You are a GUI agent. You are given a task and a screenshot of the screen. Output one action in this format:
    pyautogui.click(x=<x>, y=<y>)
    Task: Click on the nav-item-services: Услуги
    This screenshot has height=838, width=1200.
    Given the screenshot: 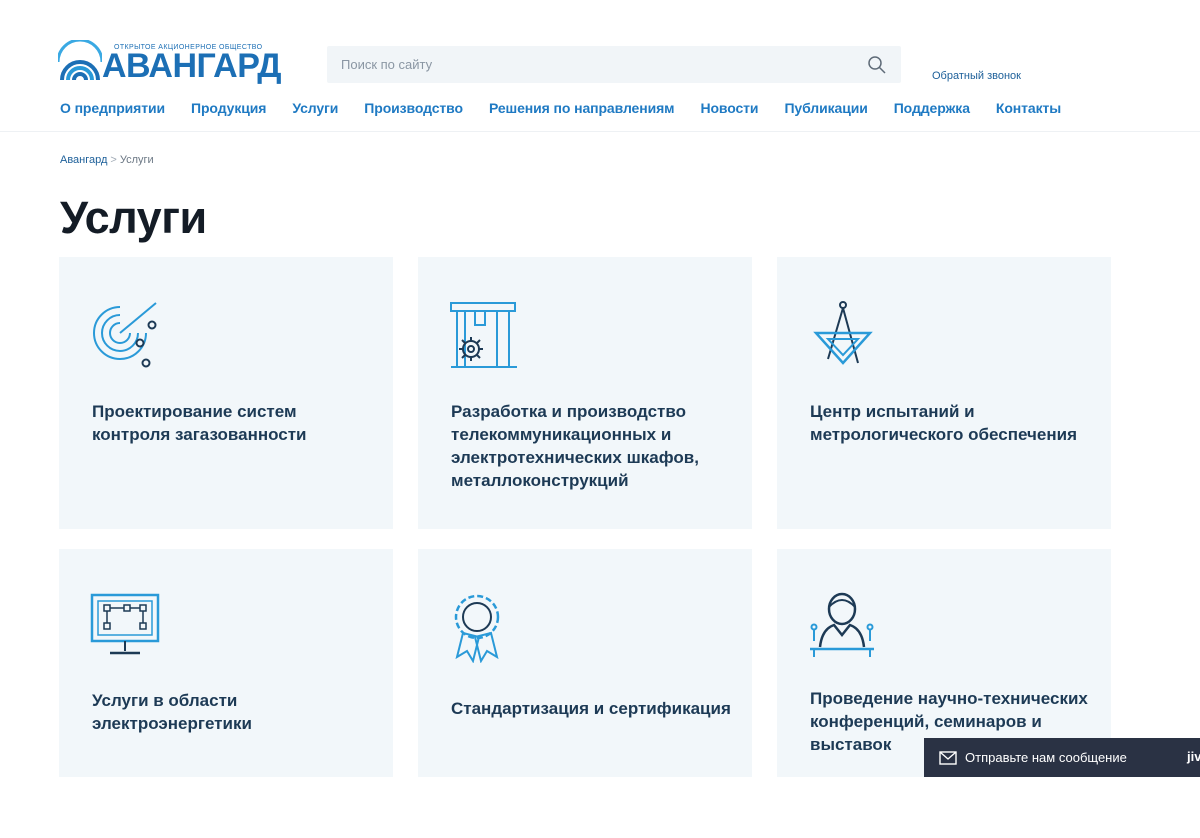 What is the action you would take?
    pyautogui.click(x=315, y=108)
    